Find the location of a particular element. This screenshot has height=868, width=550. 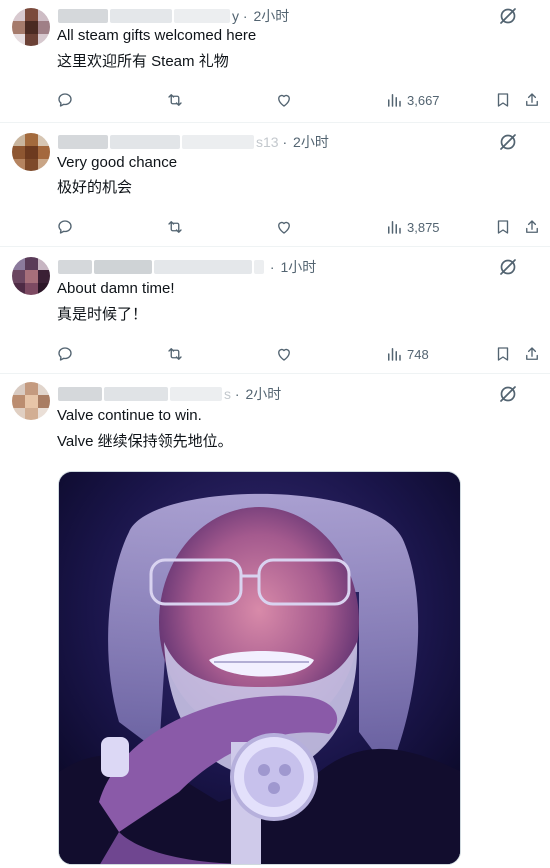

post-text-zh: 极好的机会 is located at coordinates (95, 187).